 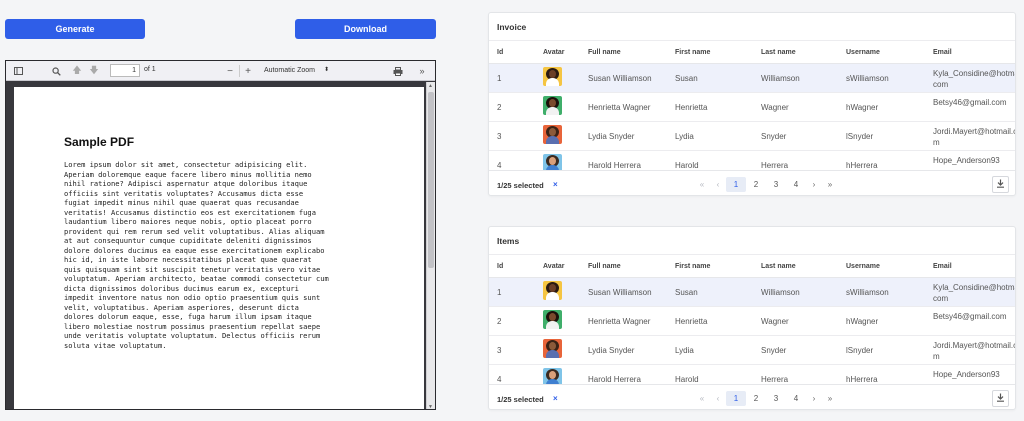 What do you see at coordinates (619, 107) in the screenshot?
I see `cell-full: Henrietta Wagner` at bounding box center [619, 107].